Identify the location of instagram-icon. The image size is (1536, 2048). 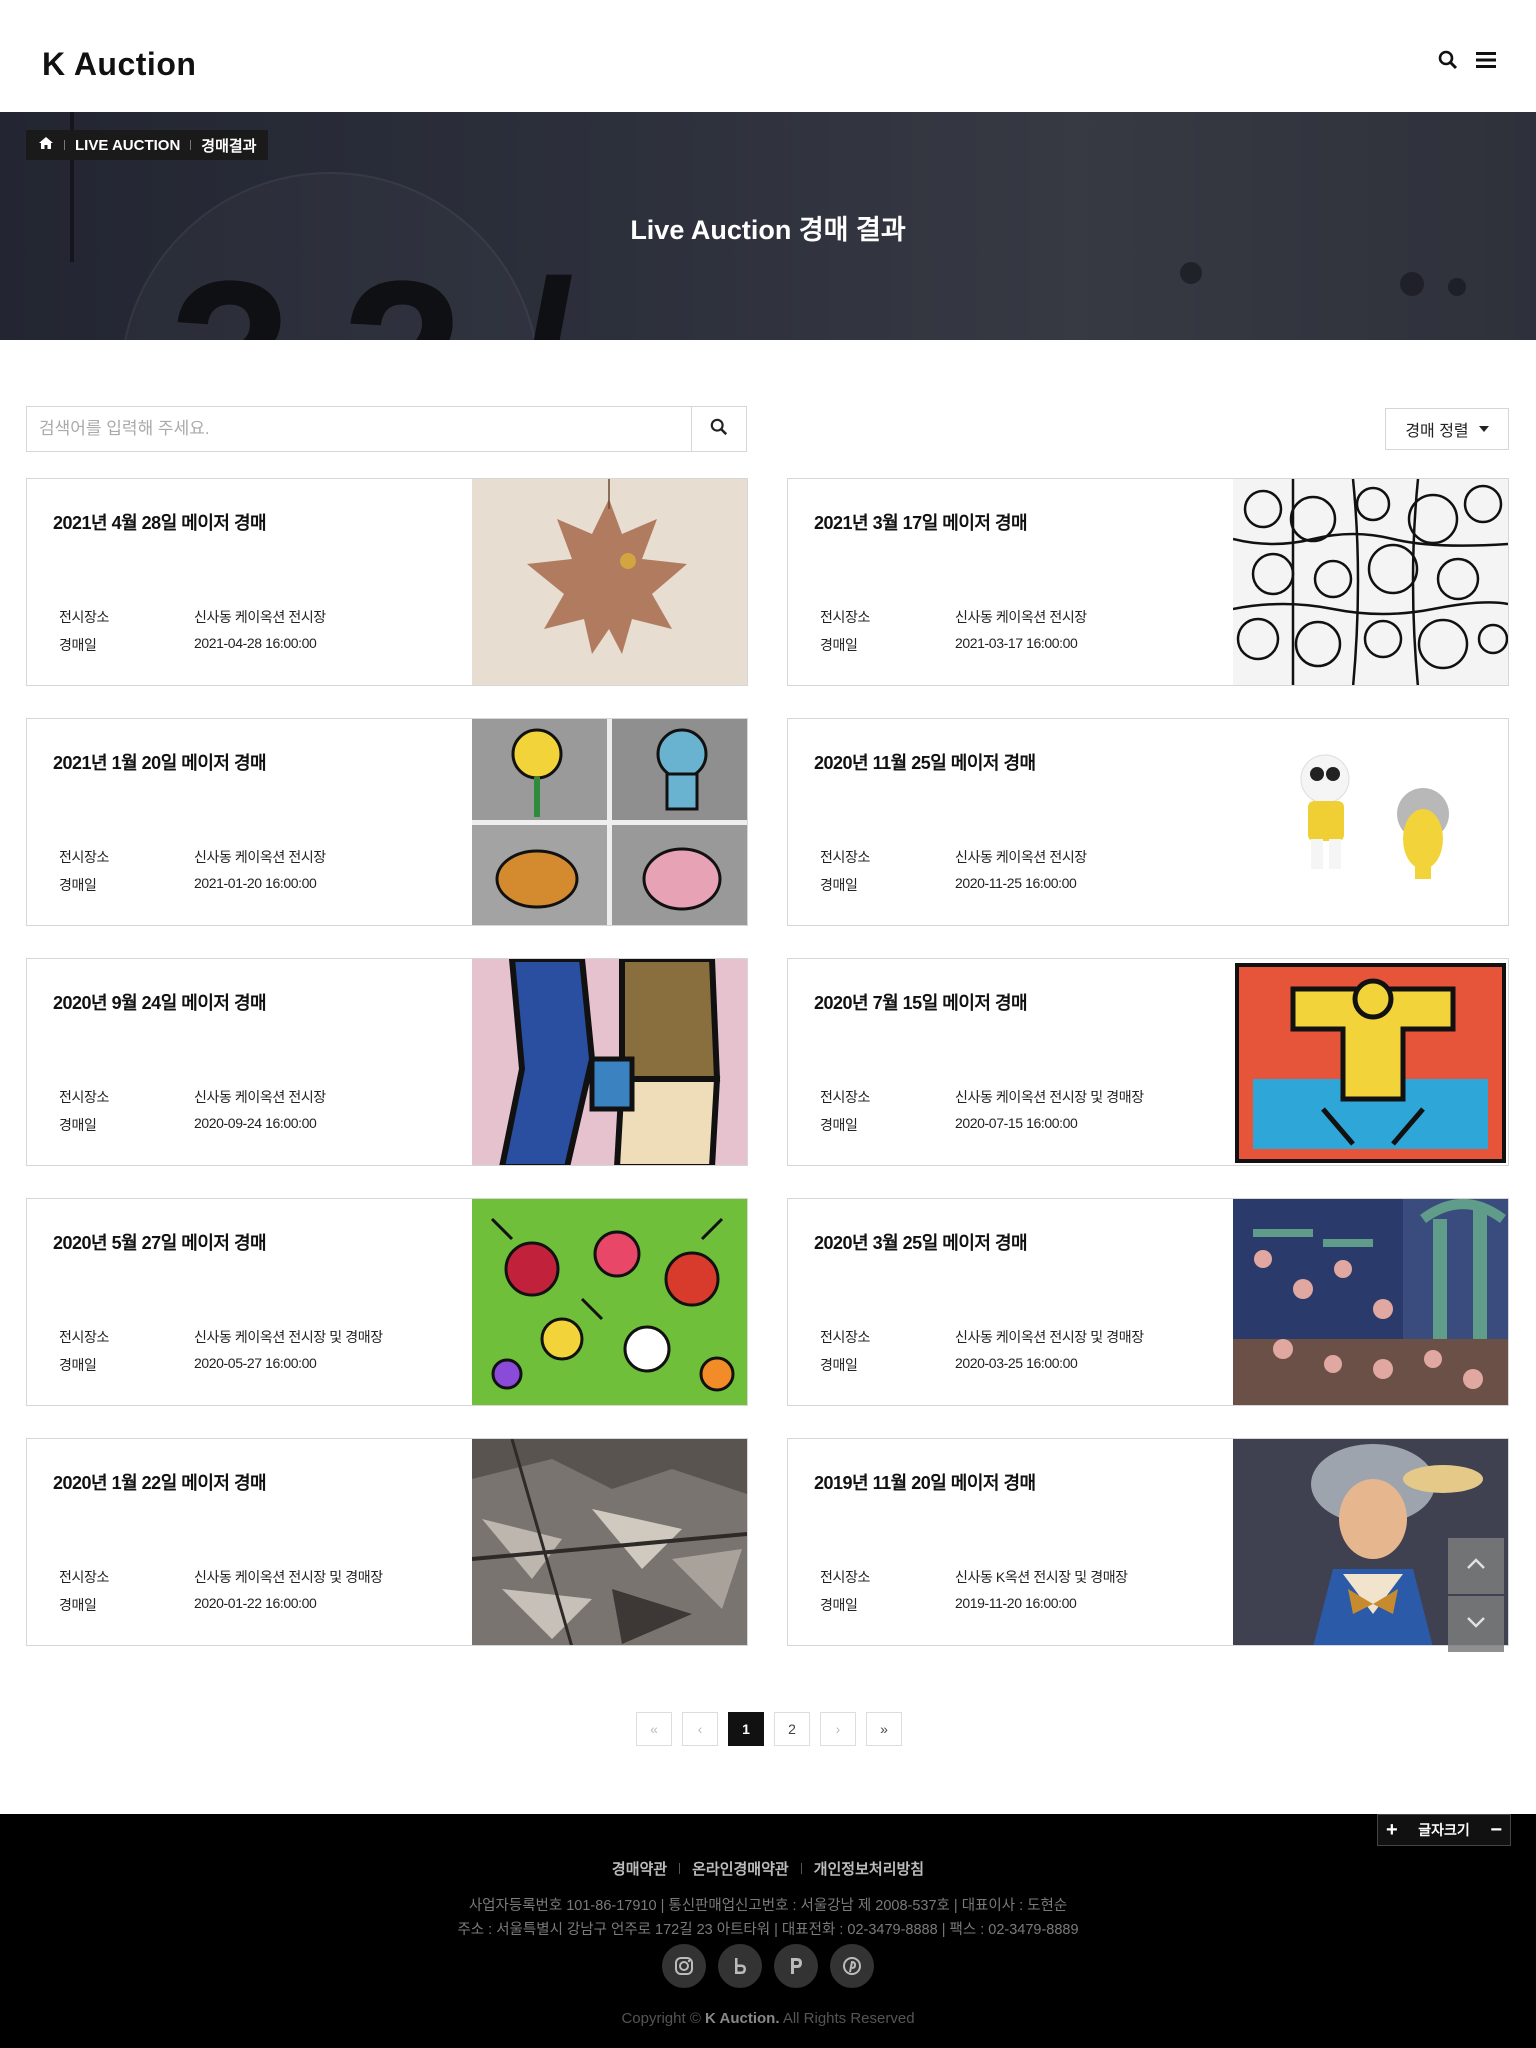
(684, 1966).